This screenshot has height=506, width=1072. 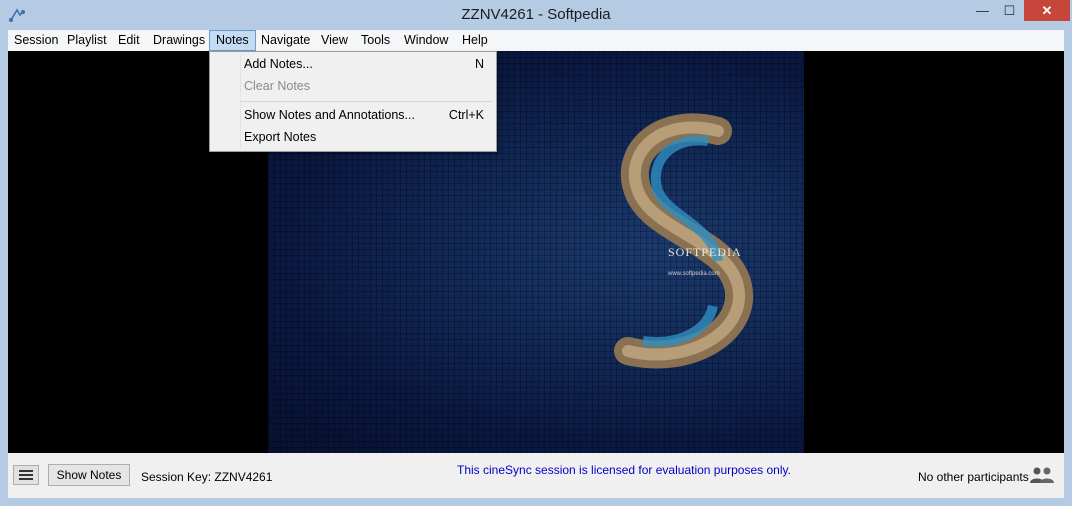 What do you see at coordinates (89, 475) in the screenshot?
I see `show-notes-button: Show Notes` at bounding box center [89, 475].